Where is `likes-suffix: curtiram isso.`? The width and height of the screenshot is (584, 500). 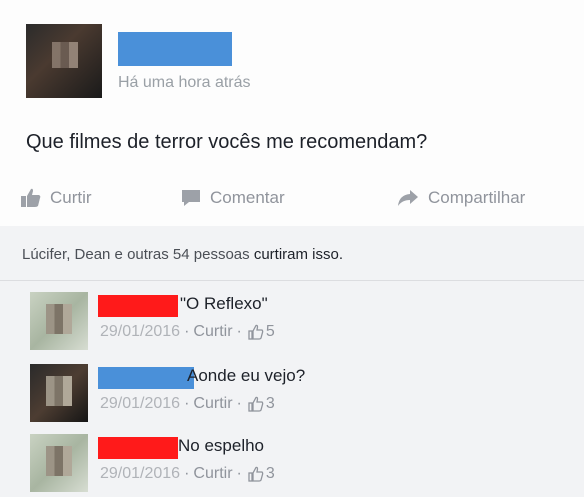 likes-suffix: curtiram isso. is located at coordinates (298, 254).